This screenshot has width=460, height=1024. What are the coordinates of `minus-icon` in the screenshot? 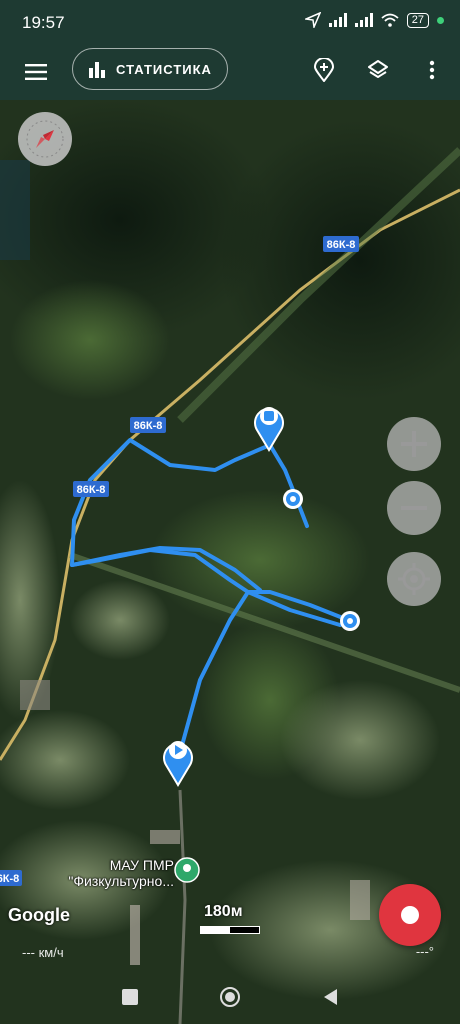 It's located at (414, 508).